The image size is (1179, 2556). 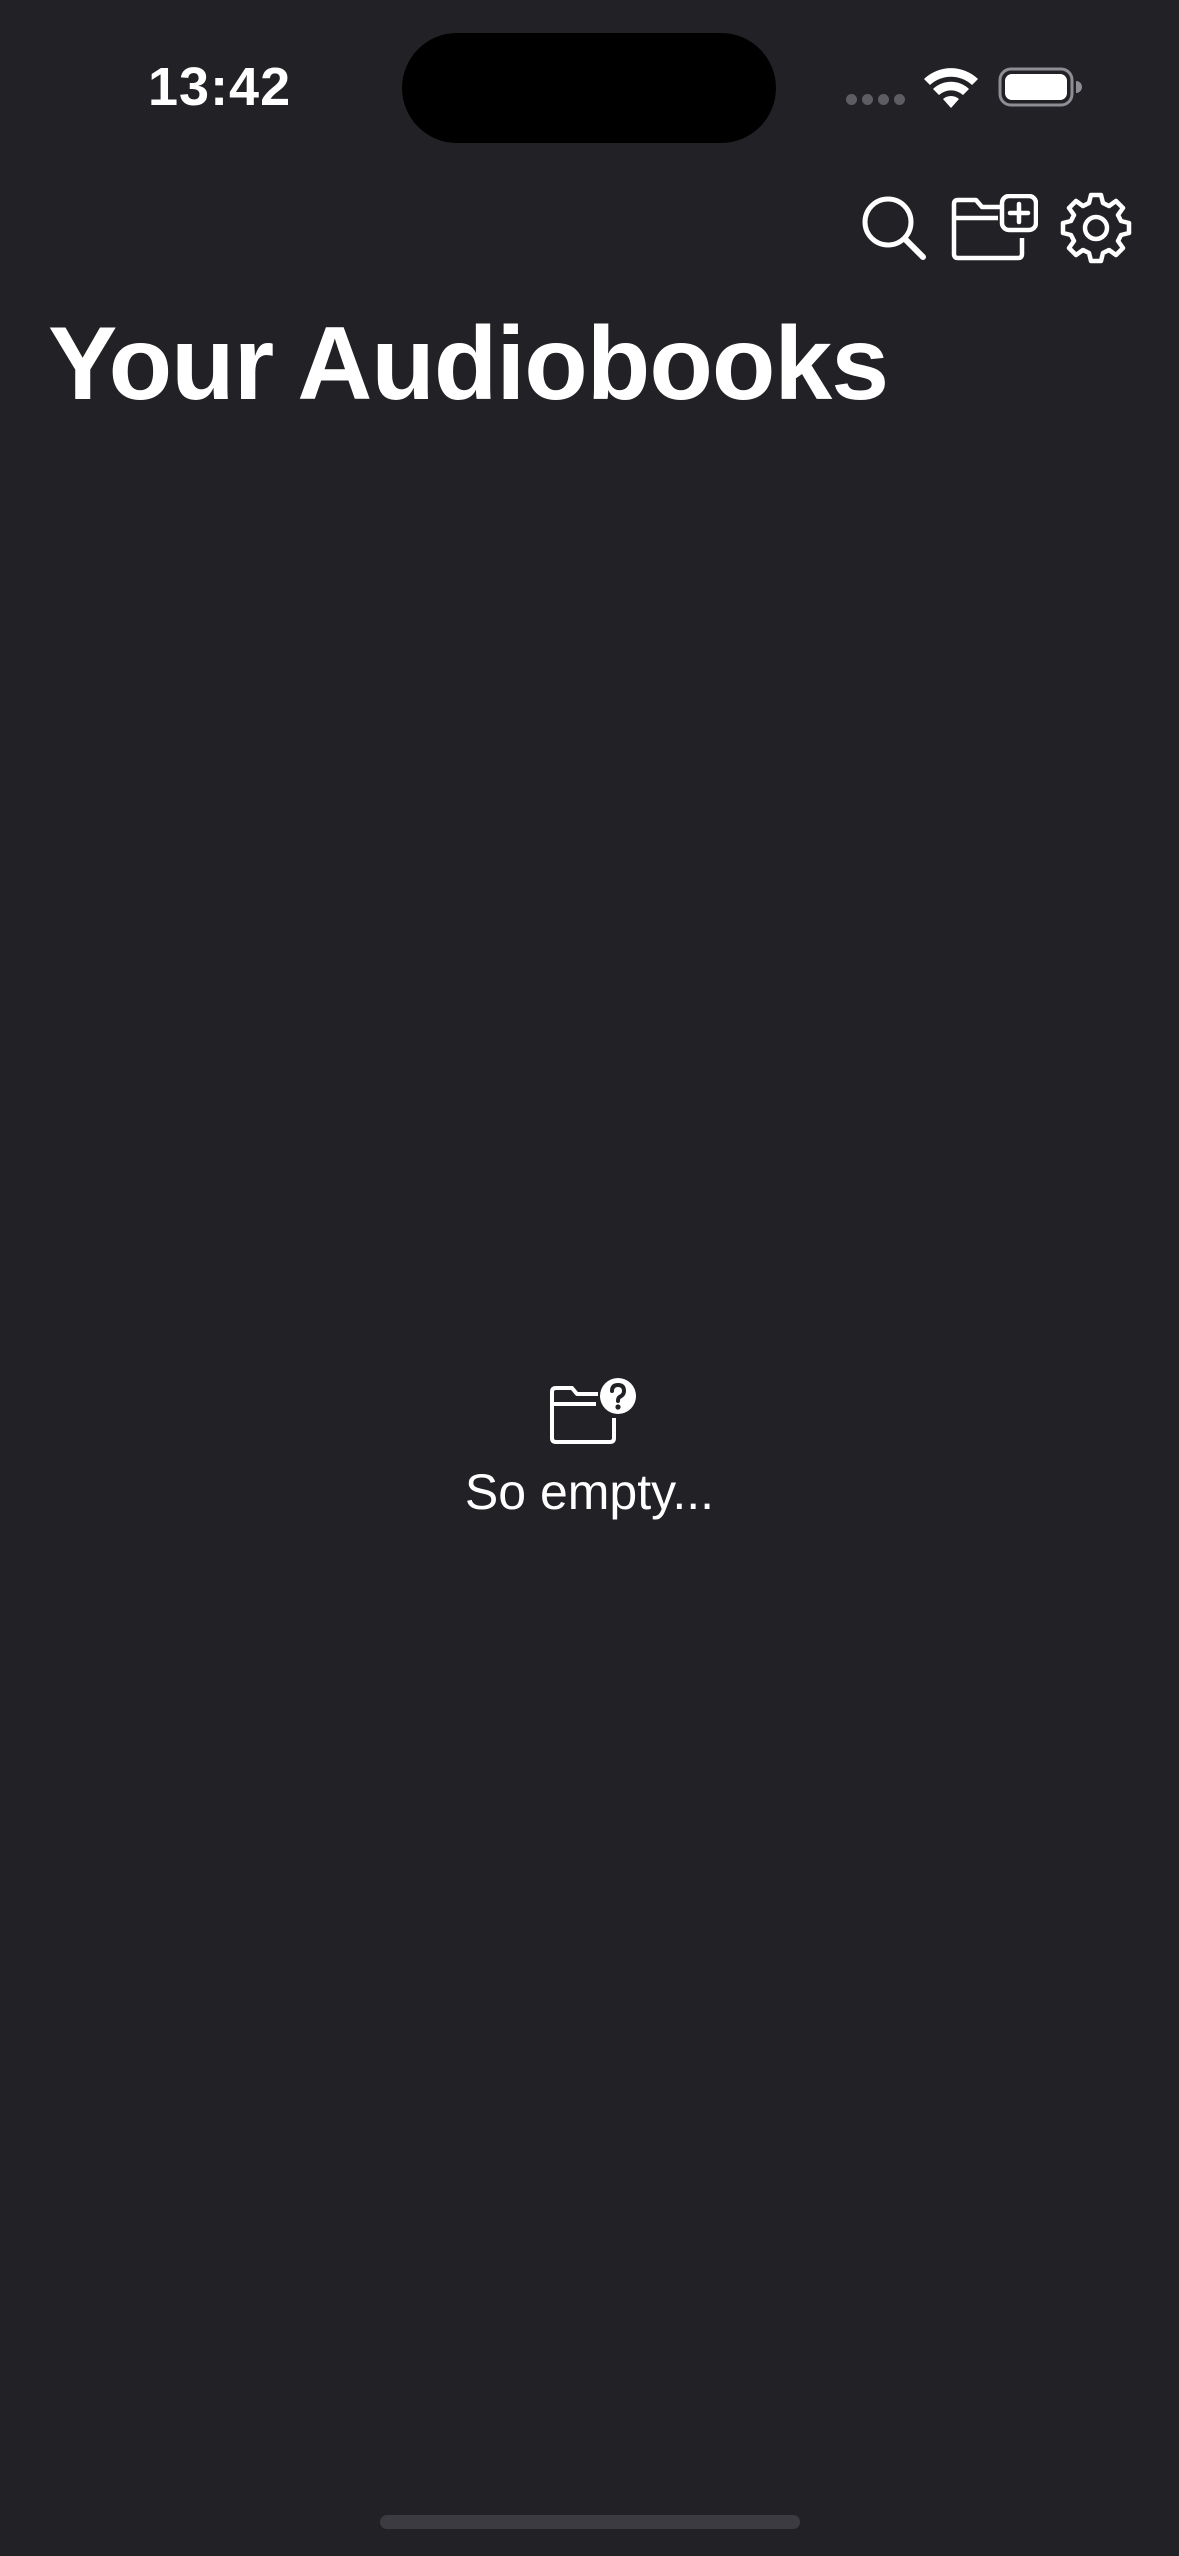 I want to click on settings-button, so click(x=1096, y=228).